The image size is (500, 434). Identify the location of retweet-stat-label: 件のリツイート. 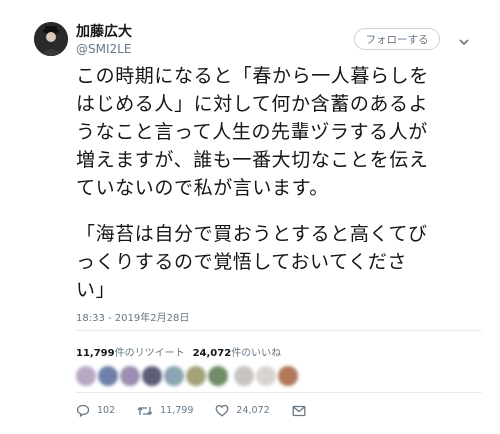
(149, 353).